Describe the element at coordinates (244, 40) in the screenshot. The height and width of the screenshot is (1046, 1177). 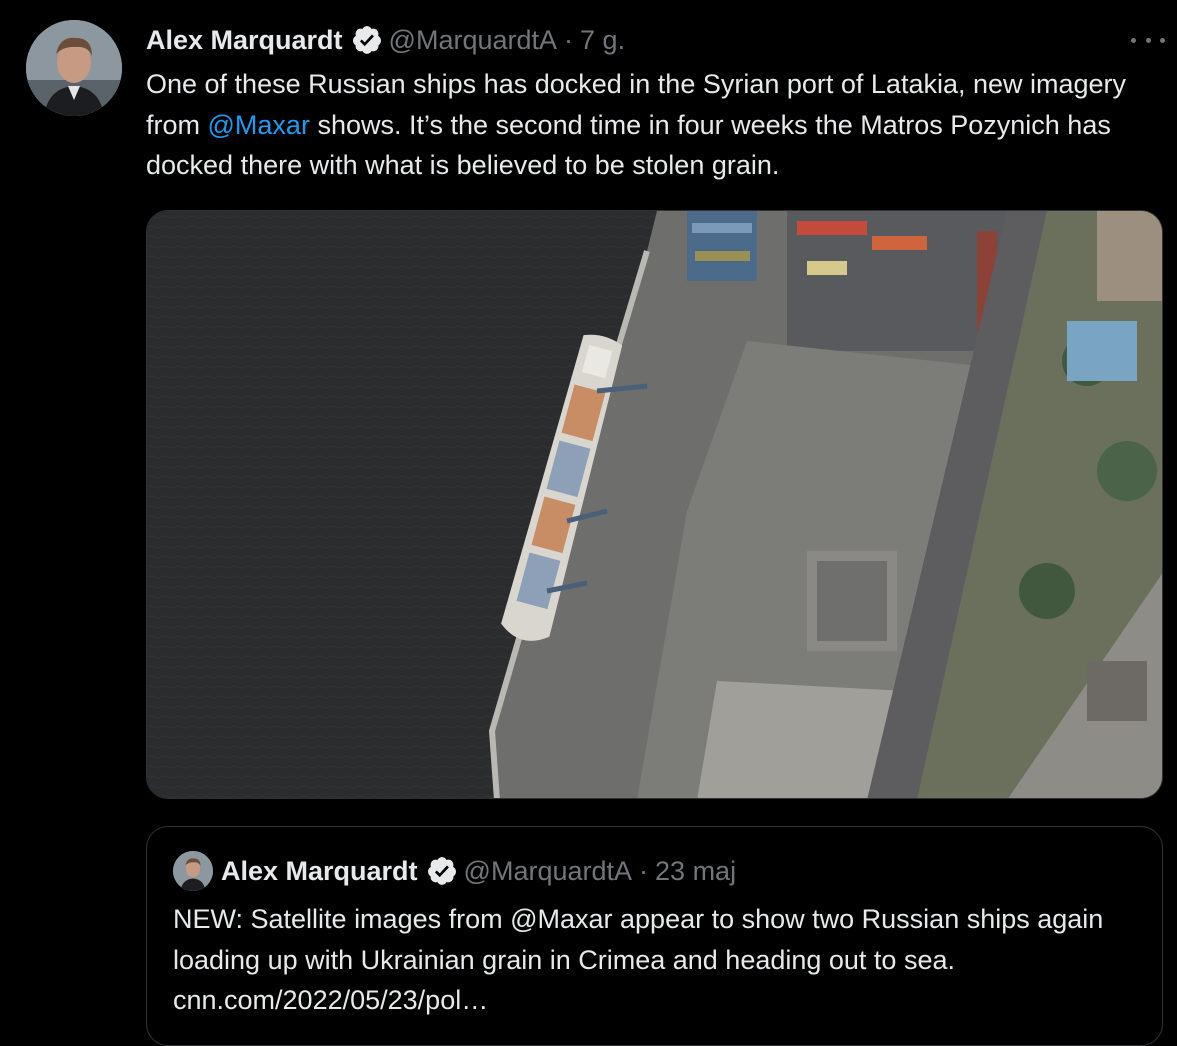
I see `author-name: Alex Marquardt` at that location.